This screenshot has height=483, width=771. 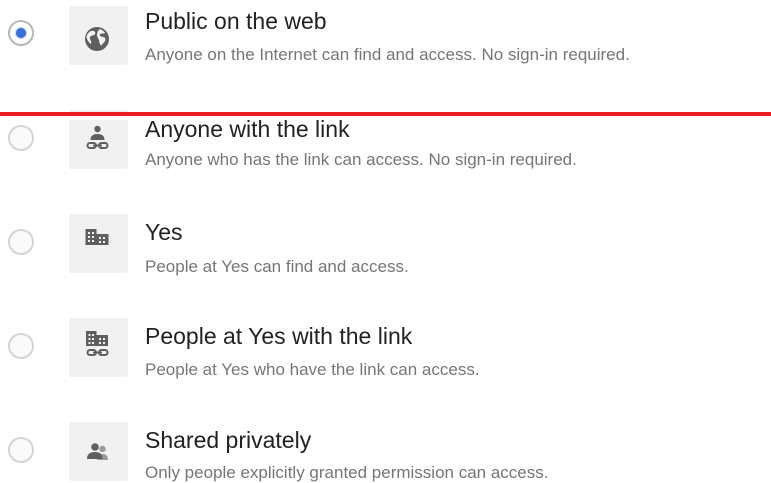 What do you see at coordinates (98, 347) in the screenshot?
I see `building-link-icon` at bounding box center [98, 347].